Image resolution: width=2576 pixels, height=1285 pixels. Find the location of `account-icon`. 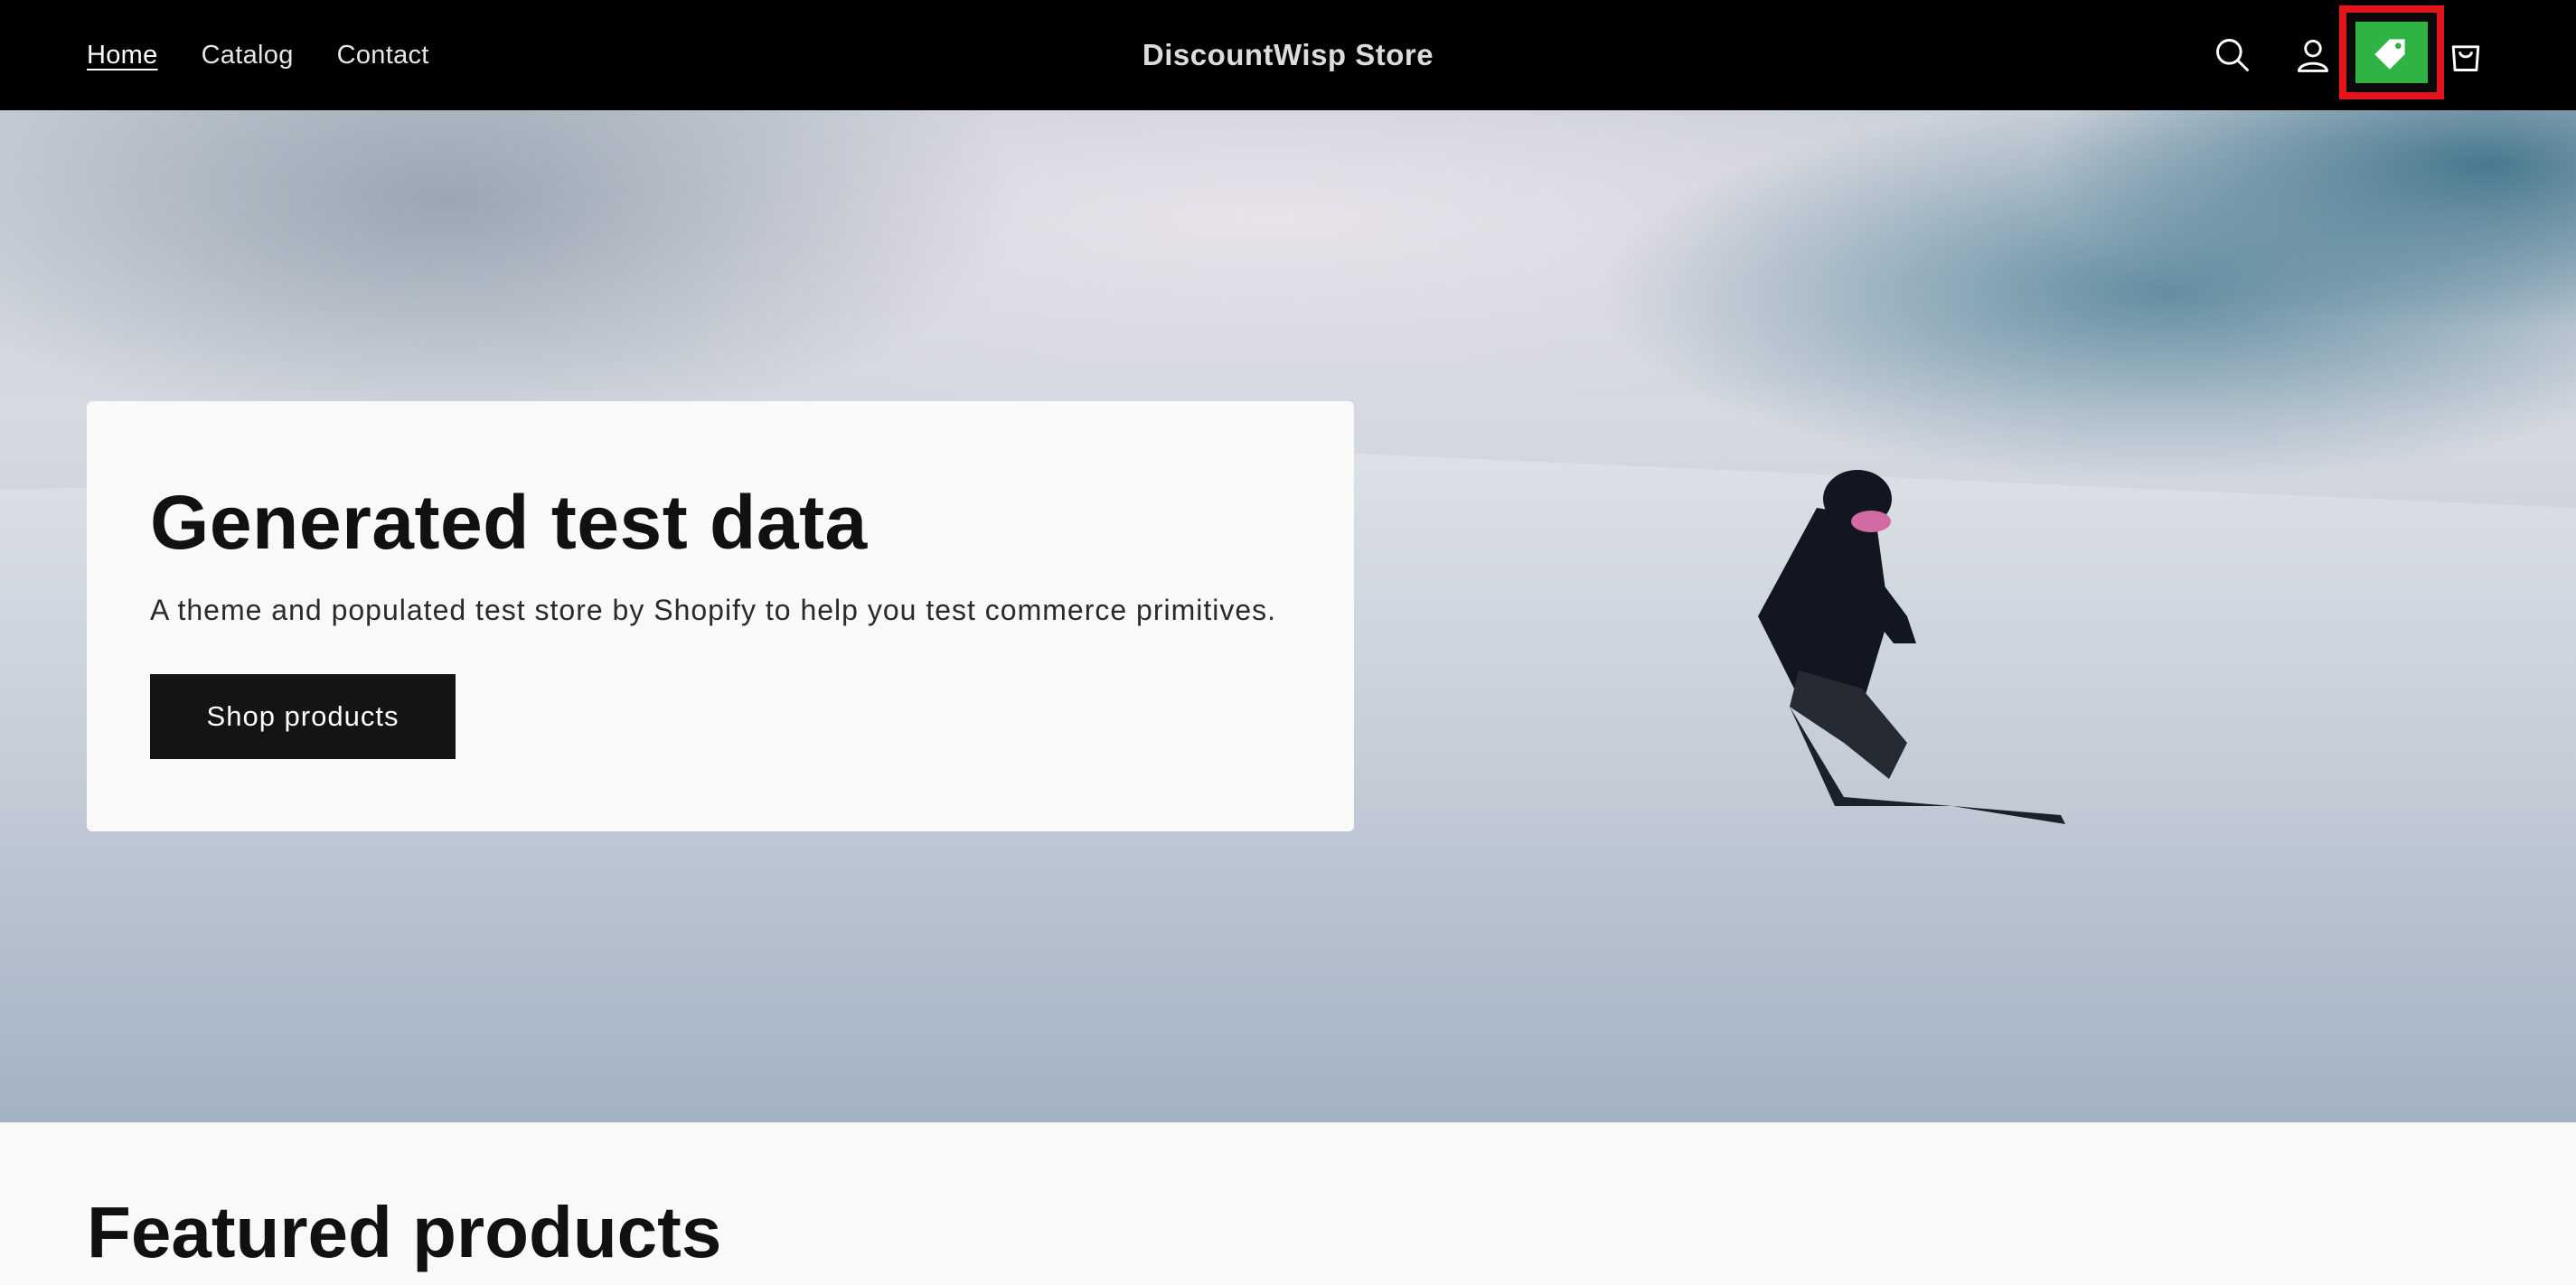

account-icon is located at coordinates (2313, 56).